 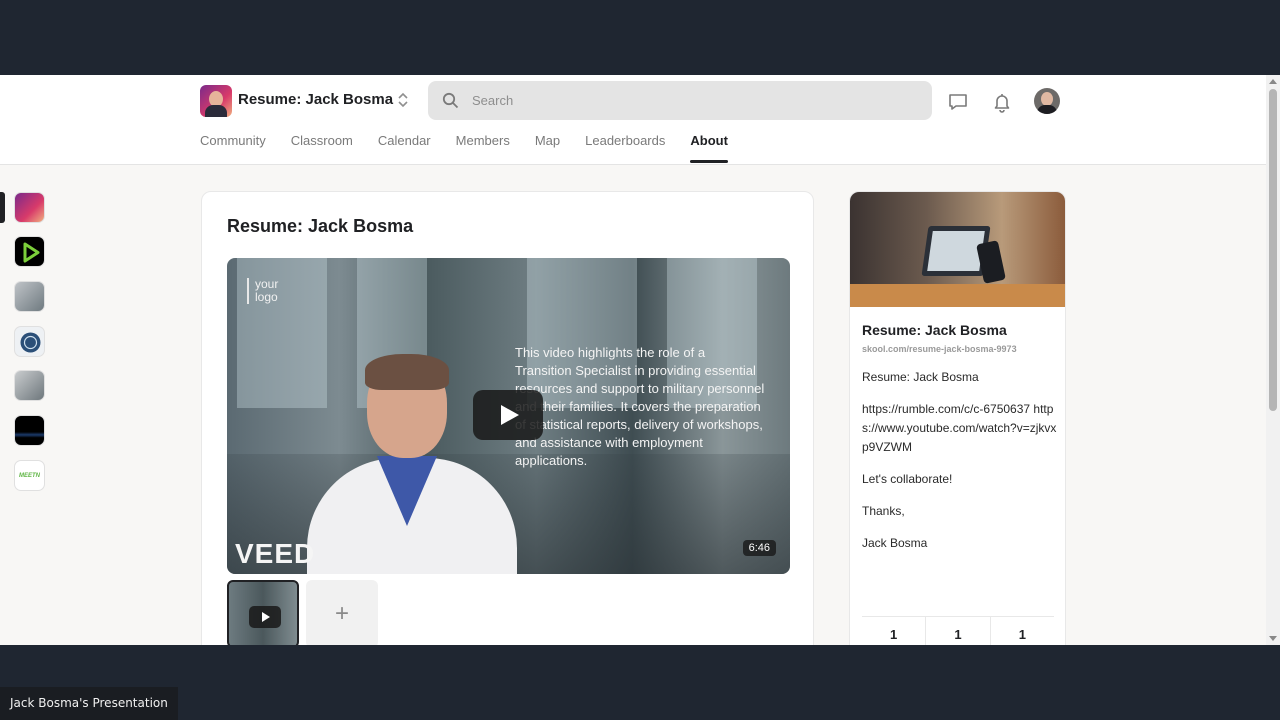 What do you see at coordinates (275, 553) in the screenshot?
I see `veed-watermark: VEED` at bounding box center [275, 553].